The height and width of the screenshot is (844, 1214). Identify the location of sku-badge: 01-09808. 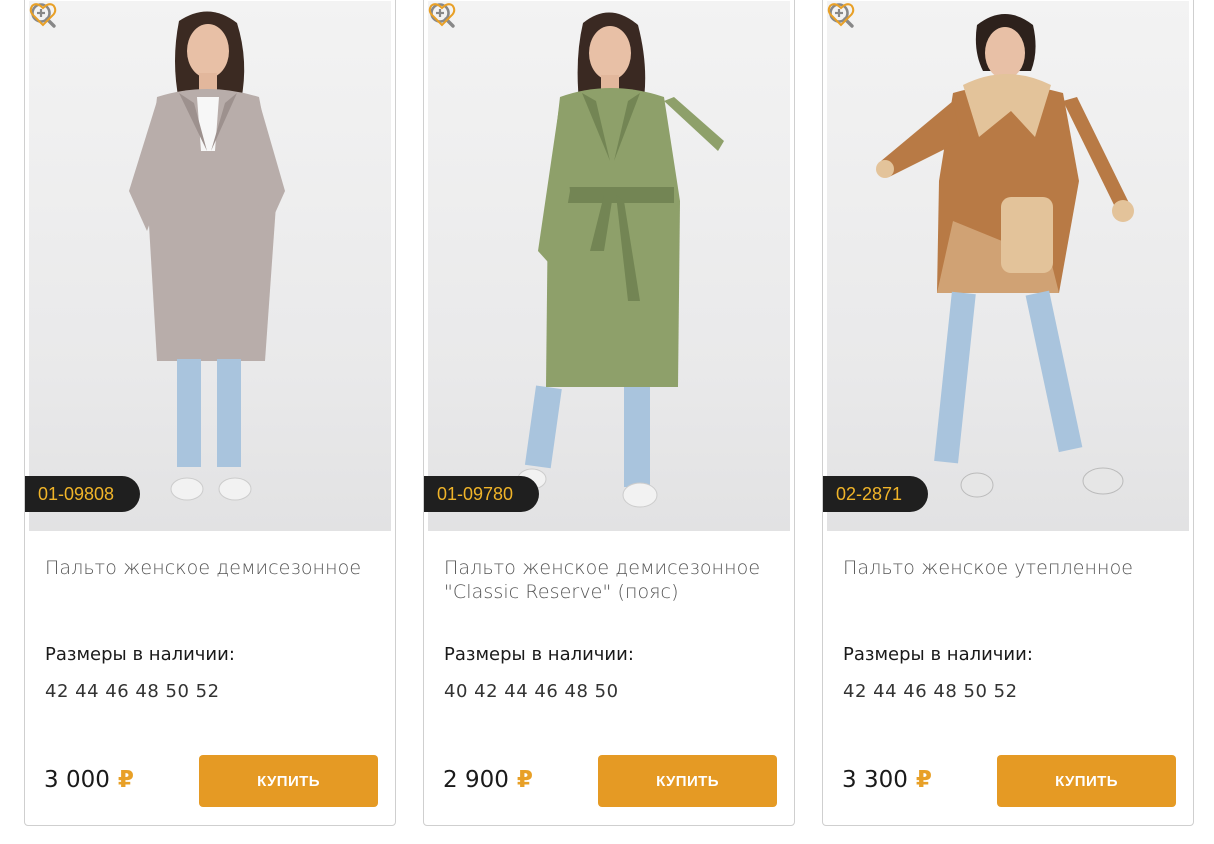
(83, 494).